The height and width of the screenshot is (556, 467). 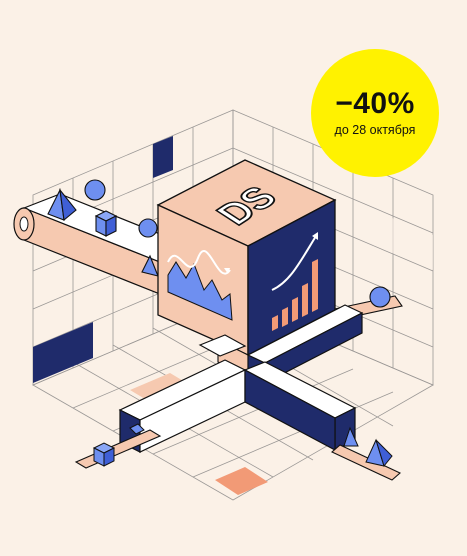 What do you see at coordinates (375, 130) in the screenshot?
I see `discount-deadline: до 28 октября` at bounding box center [375, 130].